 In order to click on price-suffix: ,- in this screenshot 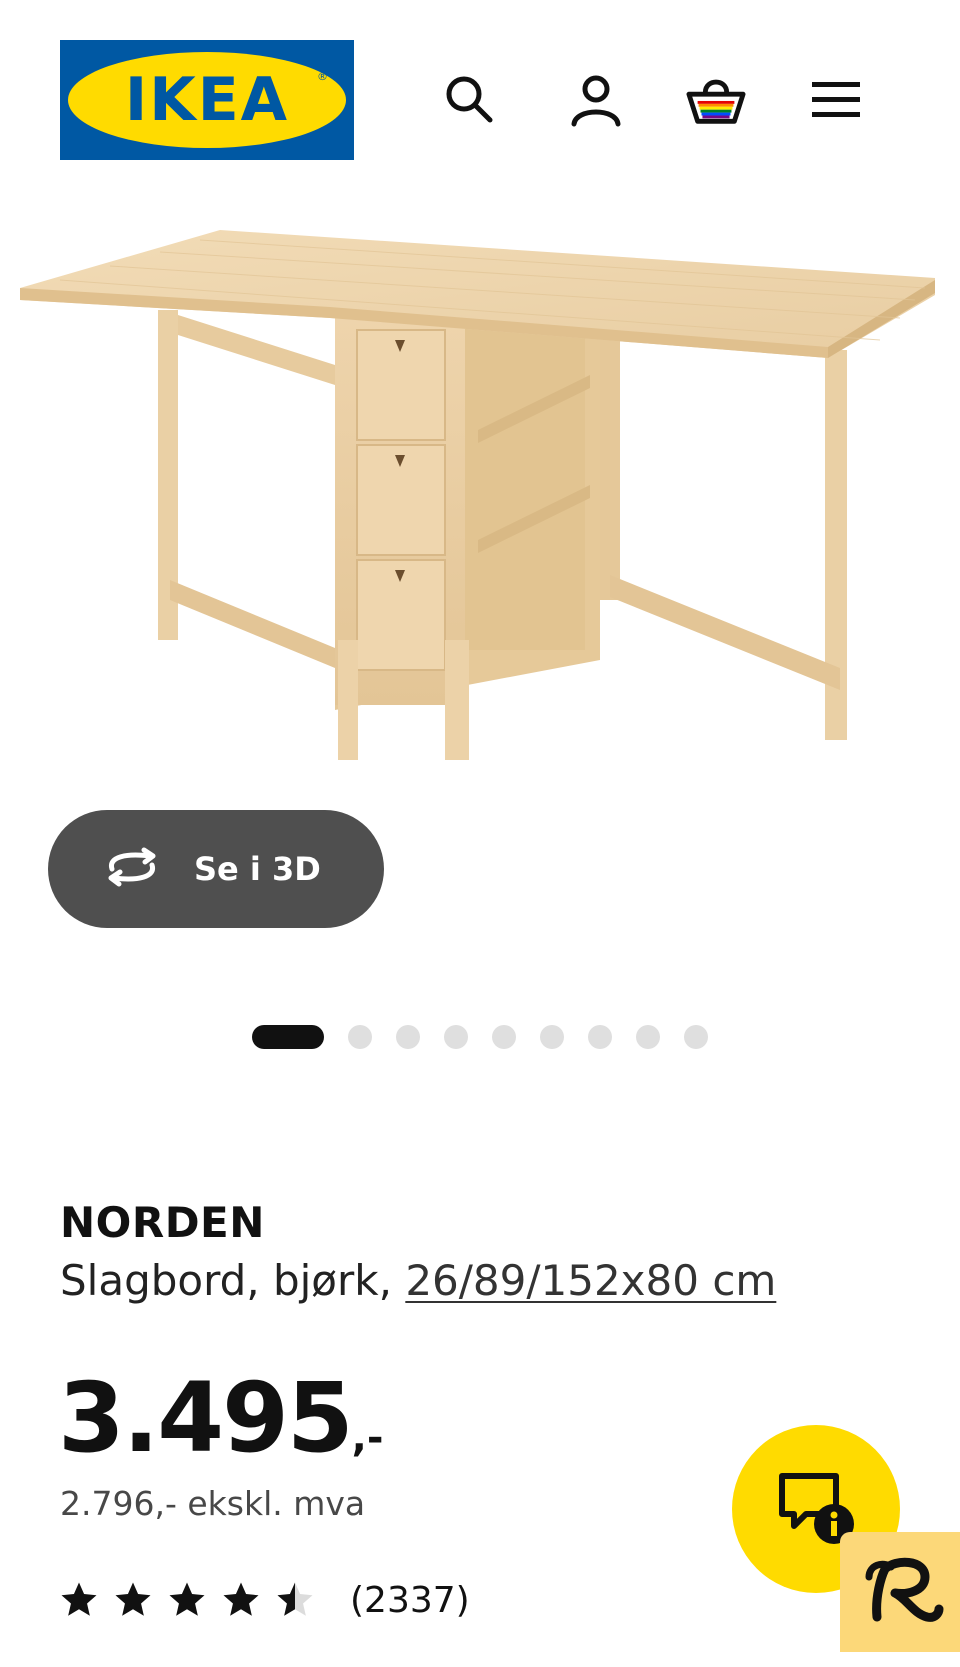, I will do `click(367, 1438)`.